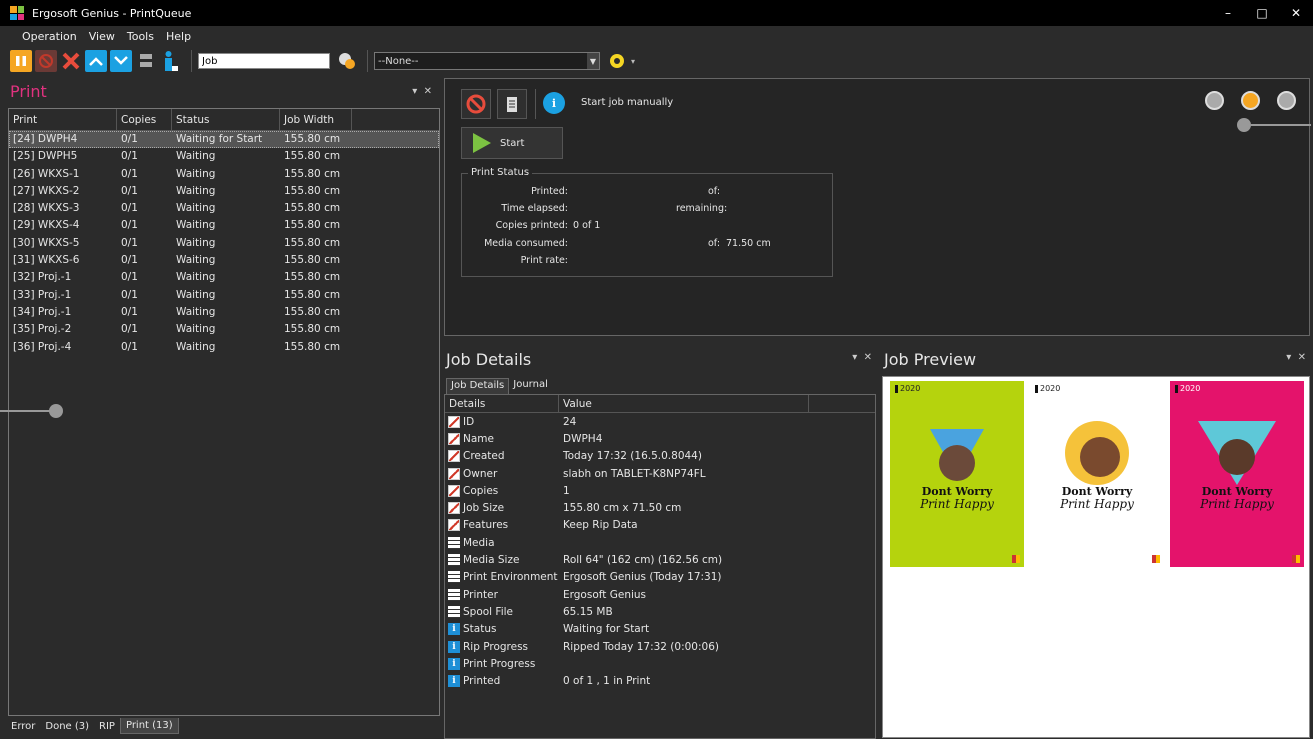 The image size is (1313, 739). I want to click on move-down-button, so click(121, 61).